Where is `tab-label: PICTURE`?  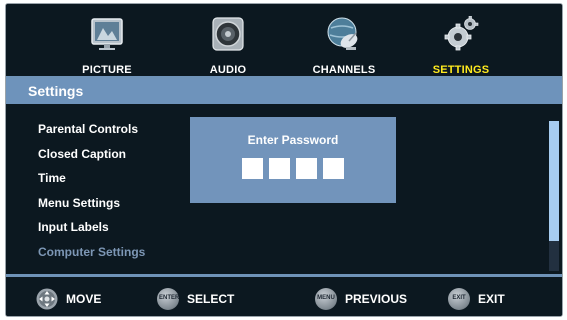 tab-label: PICTURE is located at coordinates (107, 70).